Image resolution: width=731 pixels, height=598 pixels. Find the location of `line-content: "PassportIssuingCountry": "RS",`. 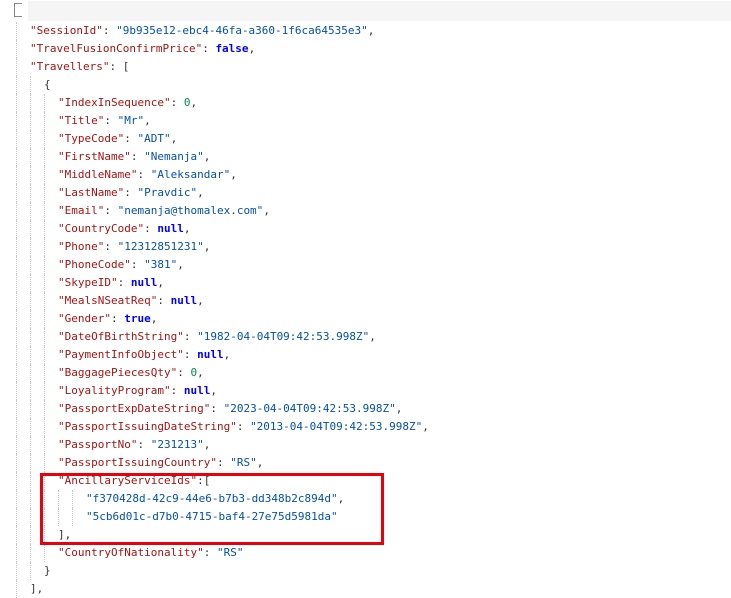

line-content: "PassportIssuingCountry": "RS", is located at coordinates (160, 463).